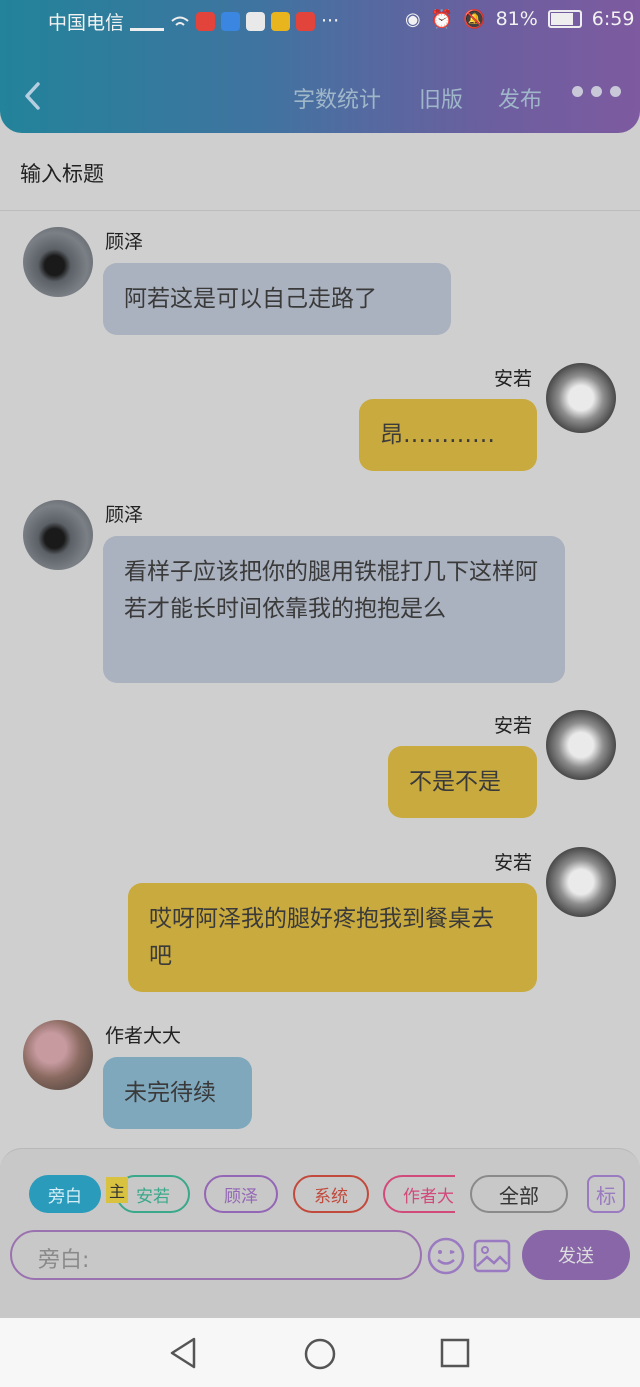 The height and width of the screenshot is (1387, 640). I want to click on message-input: 旁白:, so click(216, 1255).